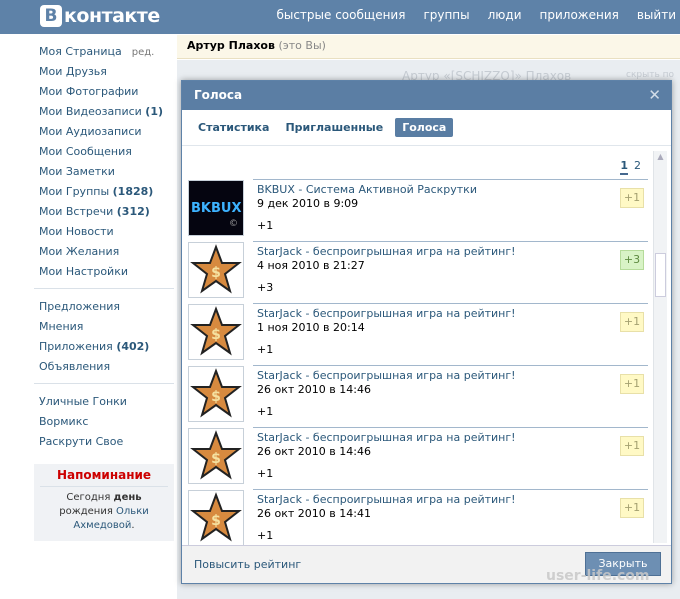 The image size is (680, 599). I want to click on item-date: 9 дек 2010 в 9:09, so click(308, 203).